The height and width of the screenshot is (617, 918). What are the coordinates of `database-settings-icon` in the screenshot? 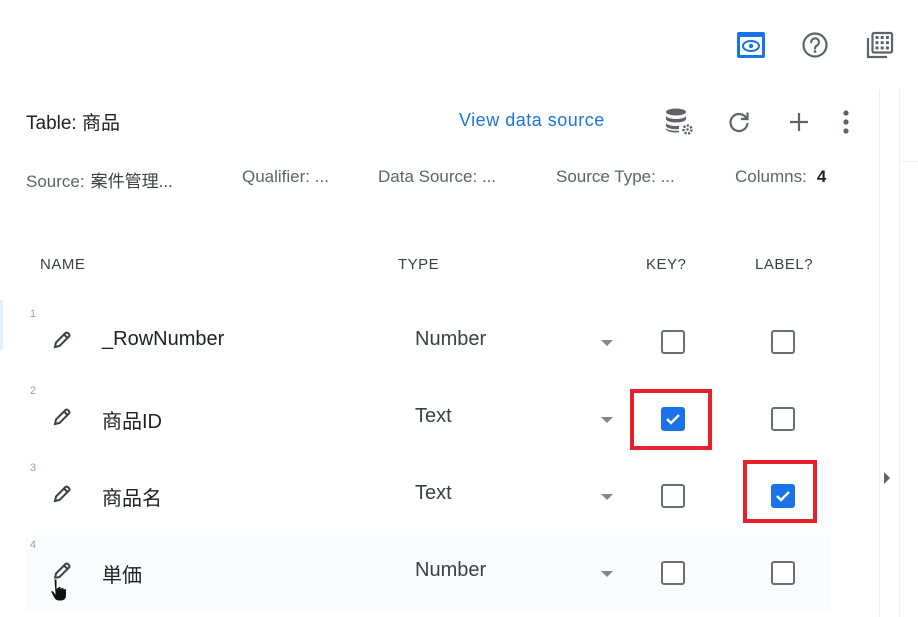 It's located at (679, 121).